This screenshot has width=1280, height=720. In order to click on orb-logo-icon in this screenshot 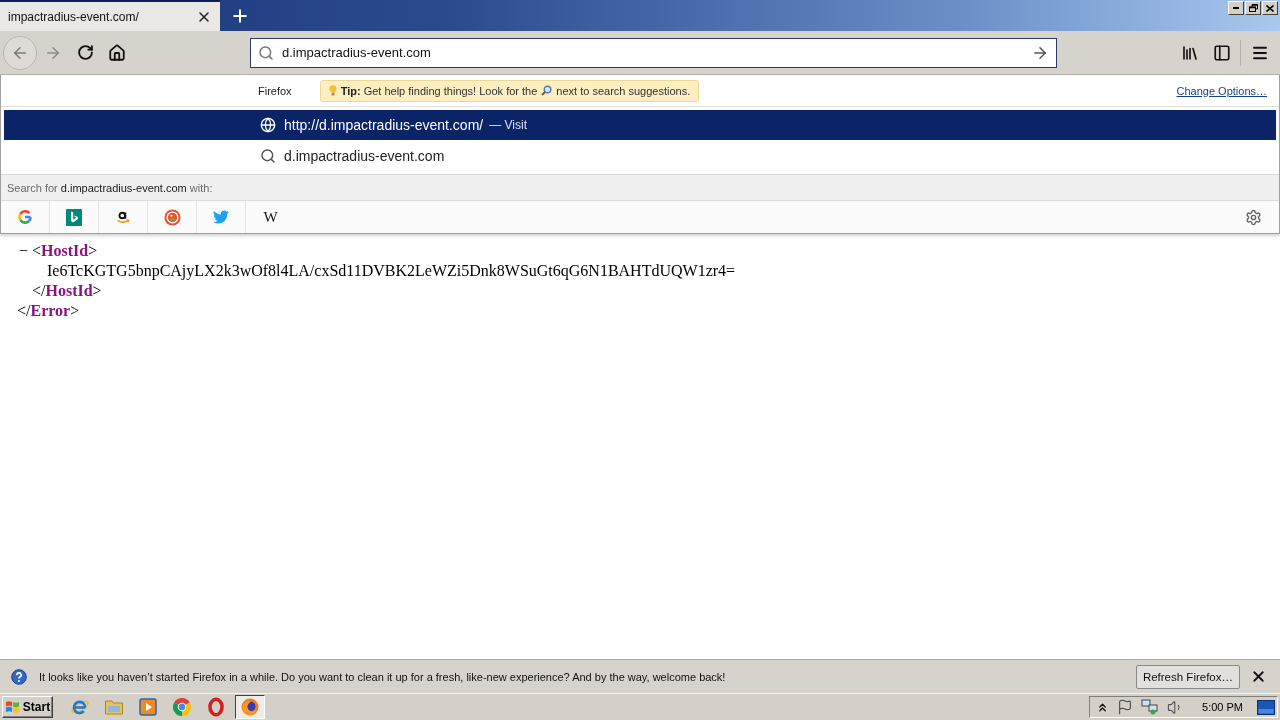, I will do `click(250, 707)`.